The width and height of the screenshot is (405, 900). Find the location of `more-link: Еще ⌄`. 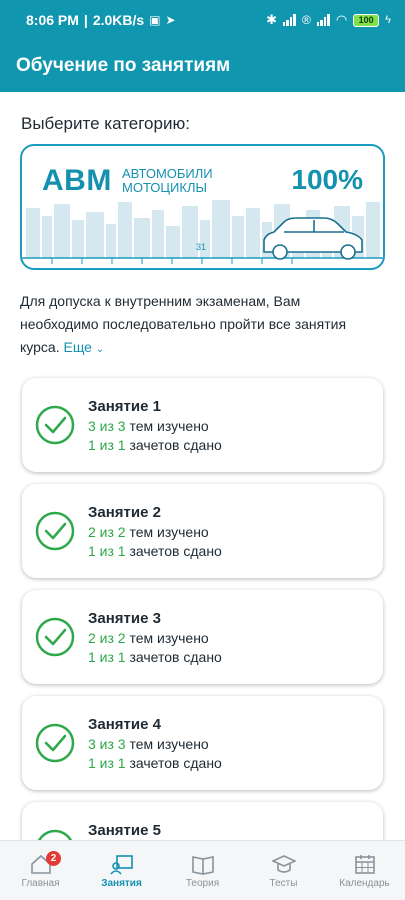

more-link: Еще ⌄ is located at coordinates (83, 347).